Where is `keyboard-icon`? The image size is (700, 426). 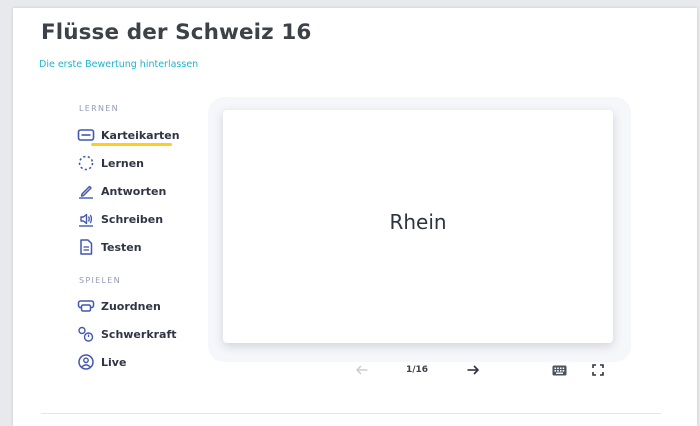
keyboard-icon is located at coordinates (559, 370).